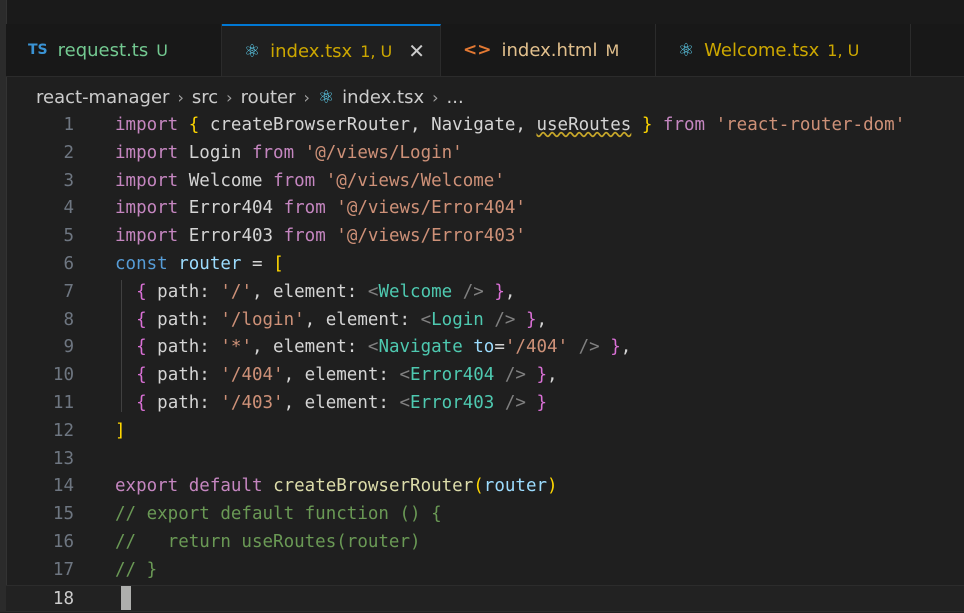 The height and width of the screenshot is (613, 964). What do you see at coordinates (485, 237) in the screenshot?
I see `code-line: 5 import Error403 from '@/views/Error403'` at bounding box center [485, 237].